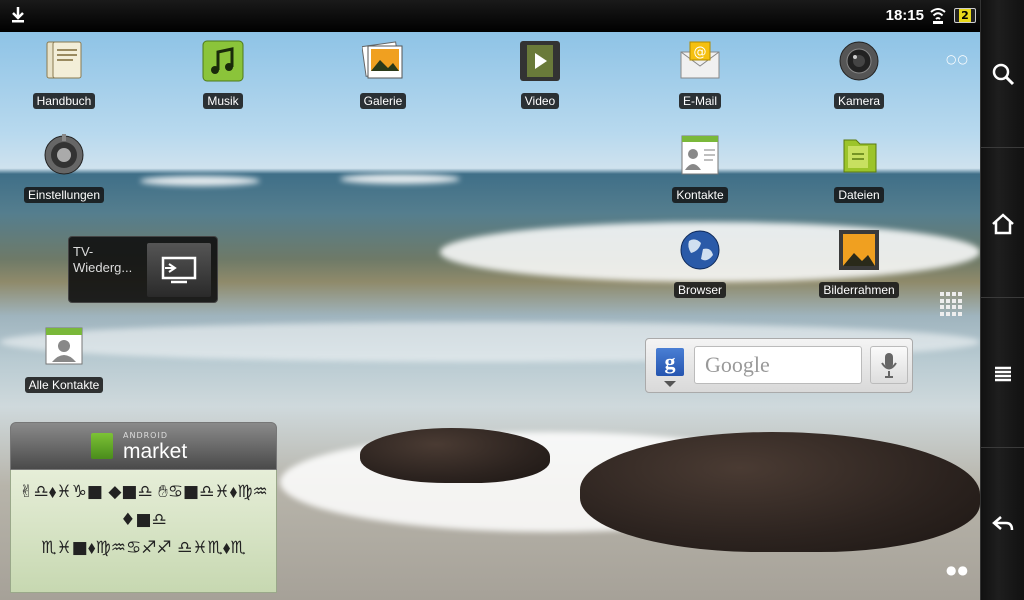 The image size is (1024, 600). I want to click on wifi-icon, so click(938, 16).